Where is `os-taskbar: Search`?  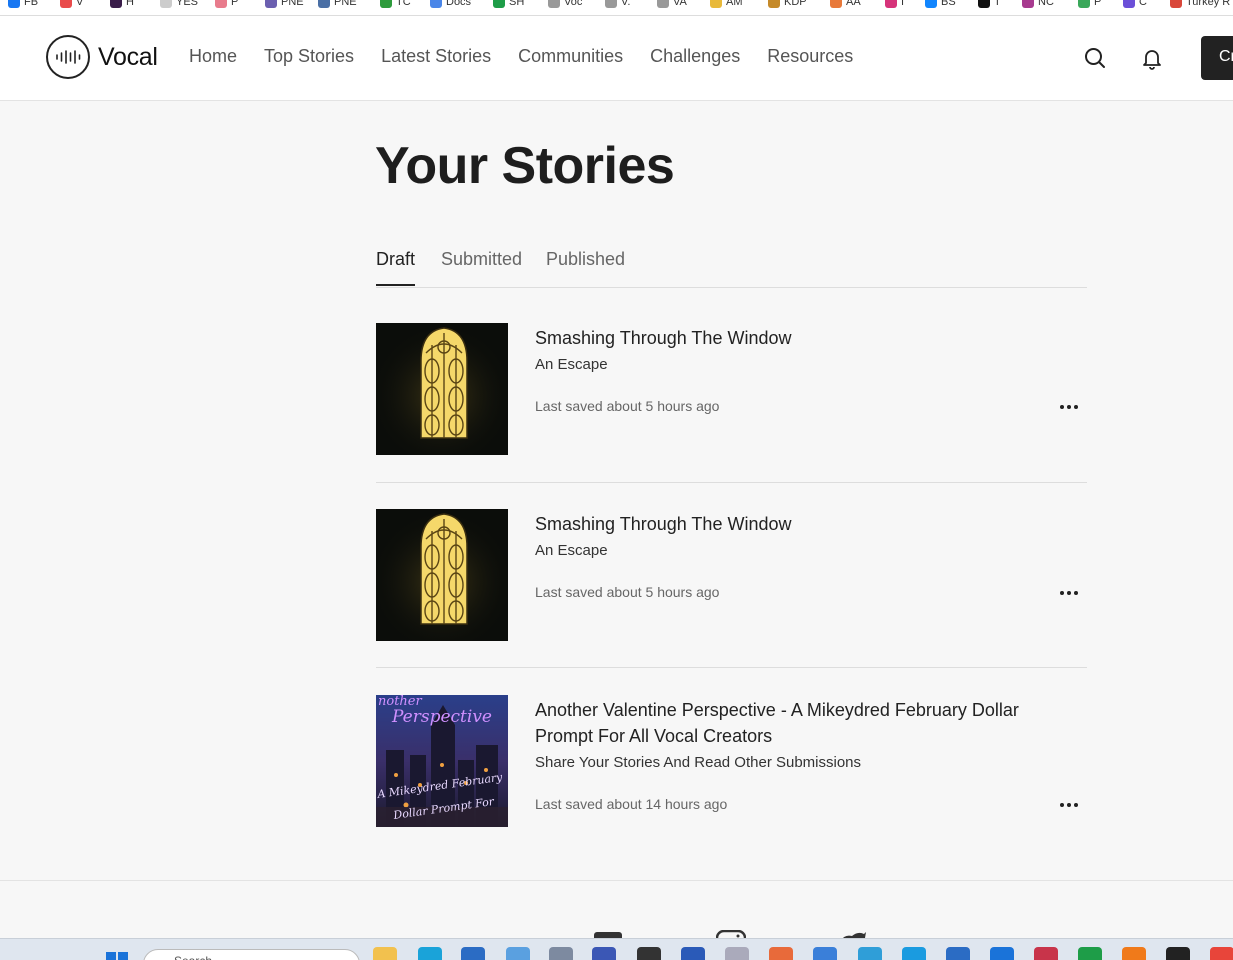
os-taskbar: Search is located at coordinates (616, 949).